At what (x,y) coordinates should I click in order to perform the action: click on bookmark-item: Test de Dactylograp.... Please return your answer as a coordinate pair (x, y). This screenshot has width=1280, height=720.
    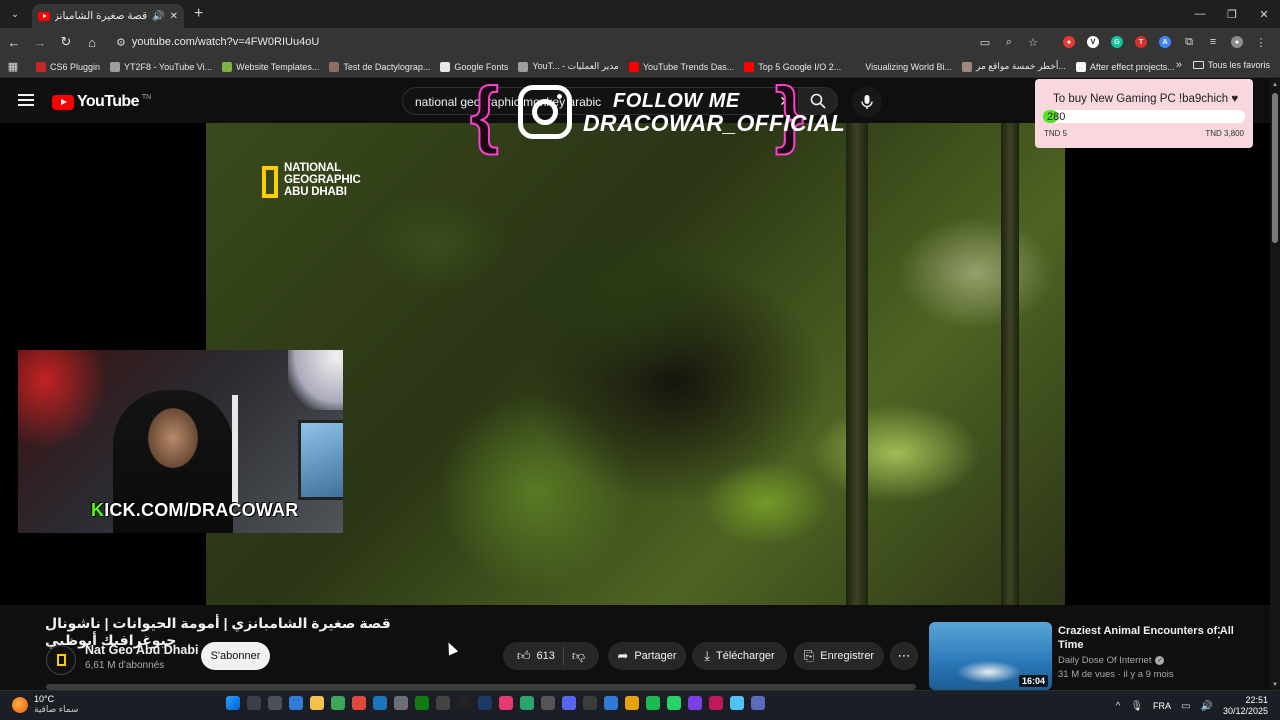
    Looking at the image, I should click on (379, 66).